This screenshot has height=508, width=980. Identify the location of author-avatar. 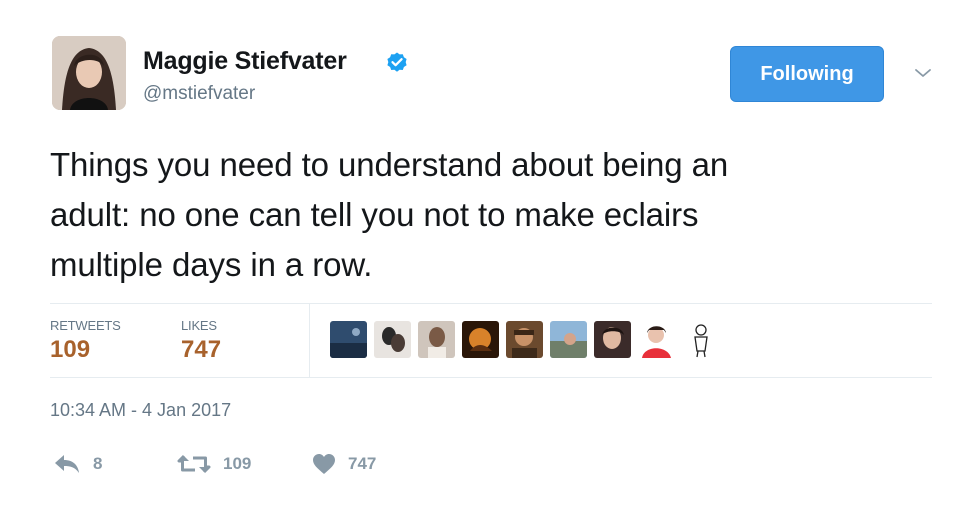
(89, 73).